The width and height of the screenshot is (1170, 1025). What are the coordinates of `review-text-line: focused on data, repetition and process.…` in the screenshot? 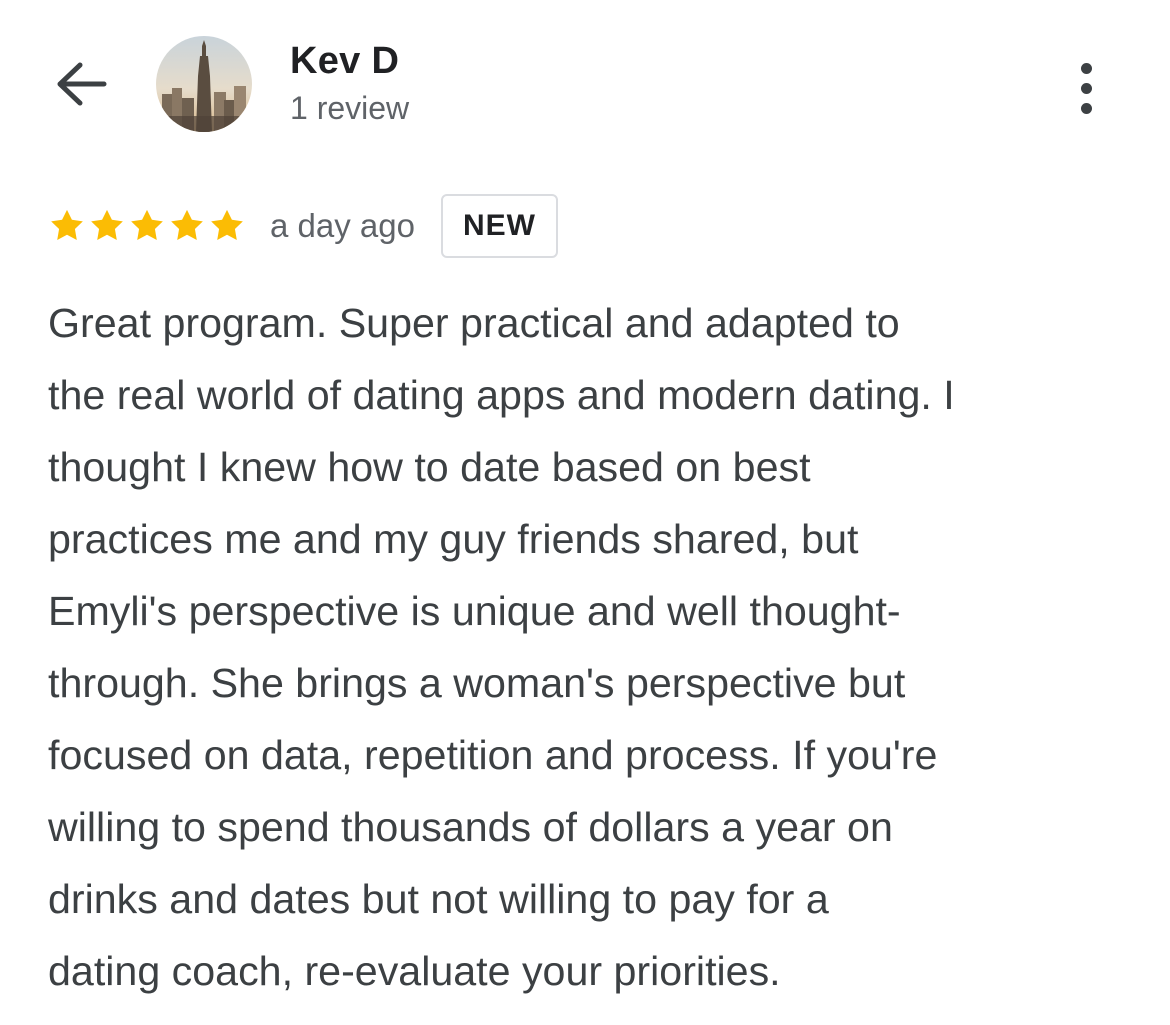 It's located at (493, 755).